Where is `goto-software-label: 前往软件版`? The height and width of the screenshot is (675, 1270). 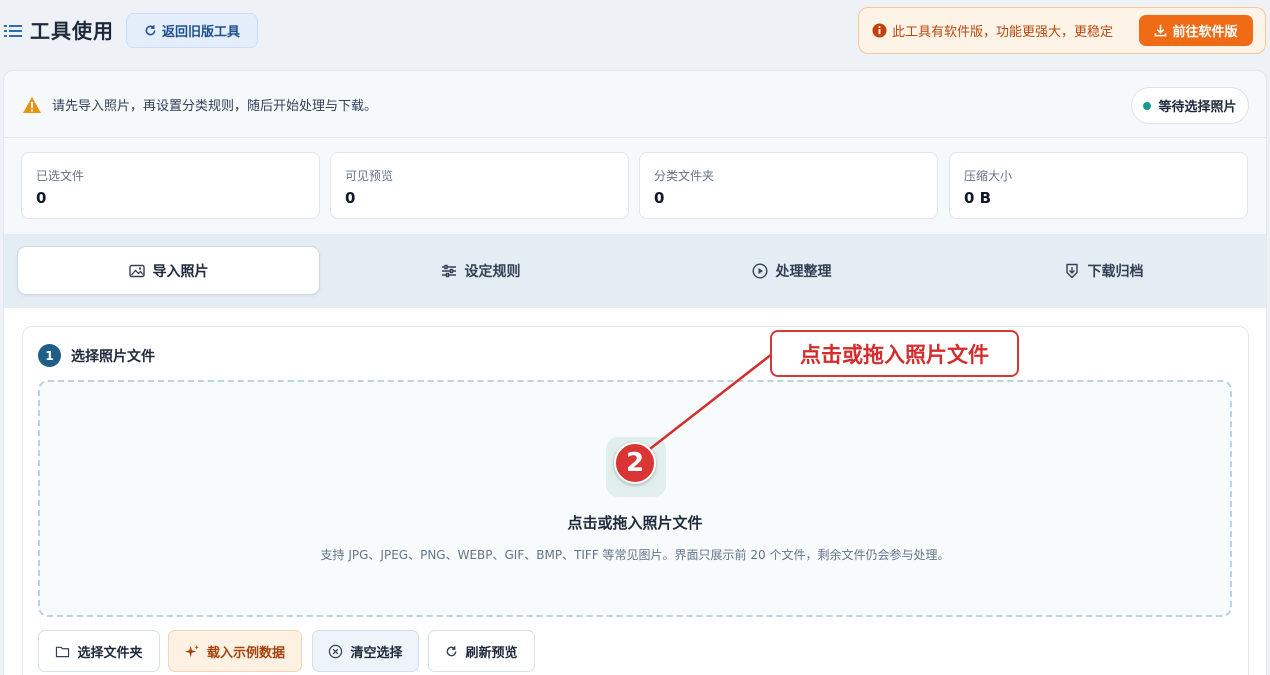 goto-software-label: 前往软件版 is located at coordinates (1205, 32).